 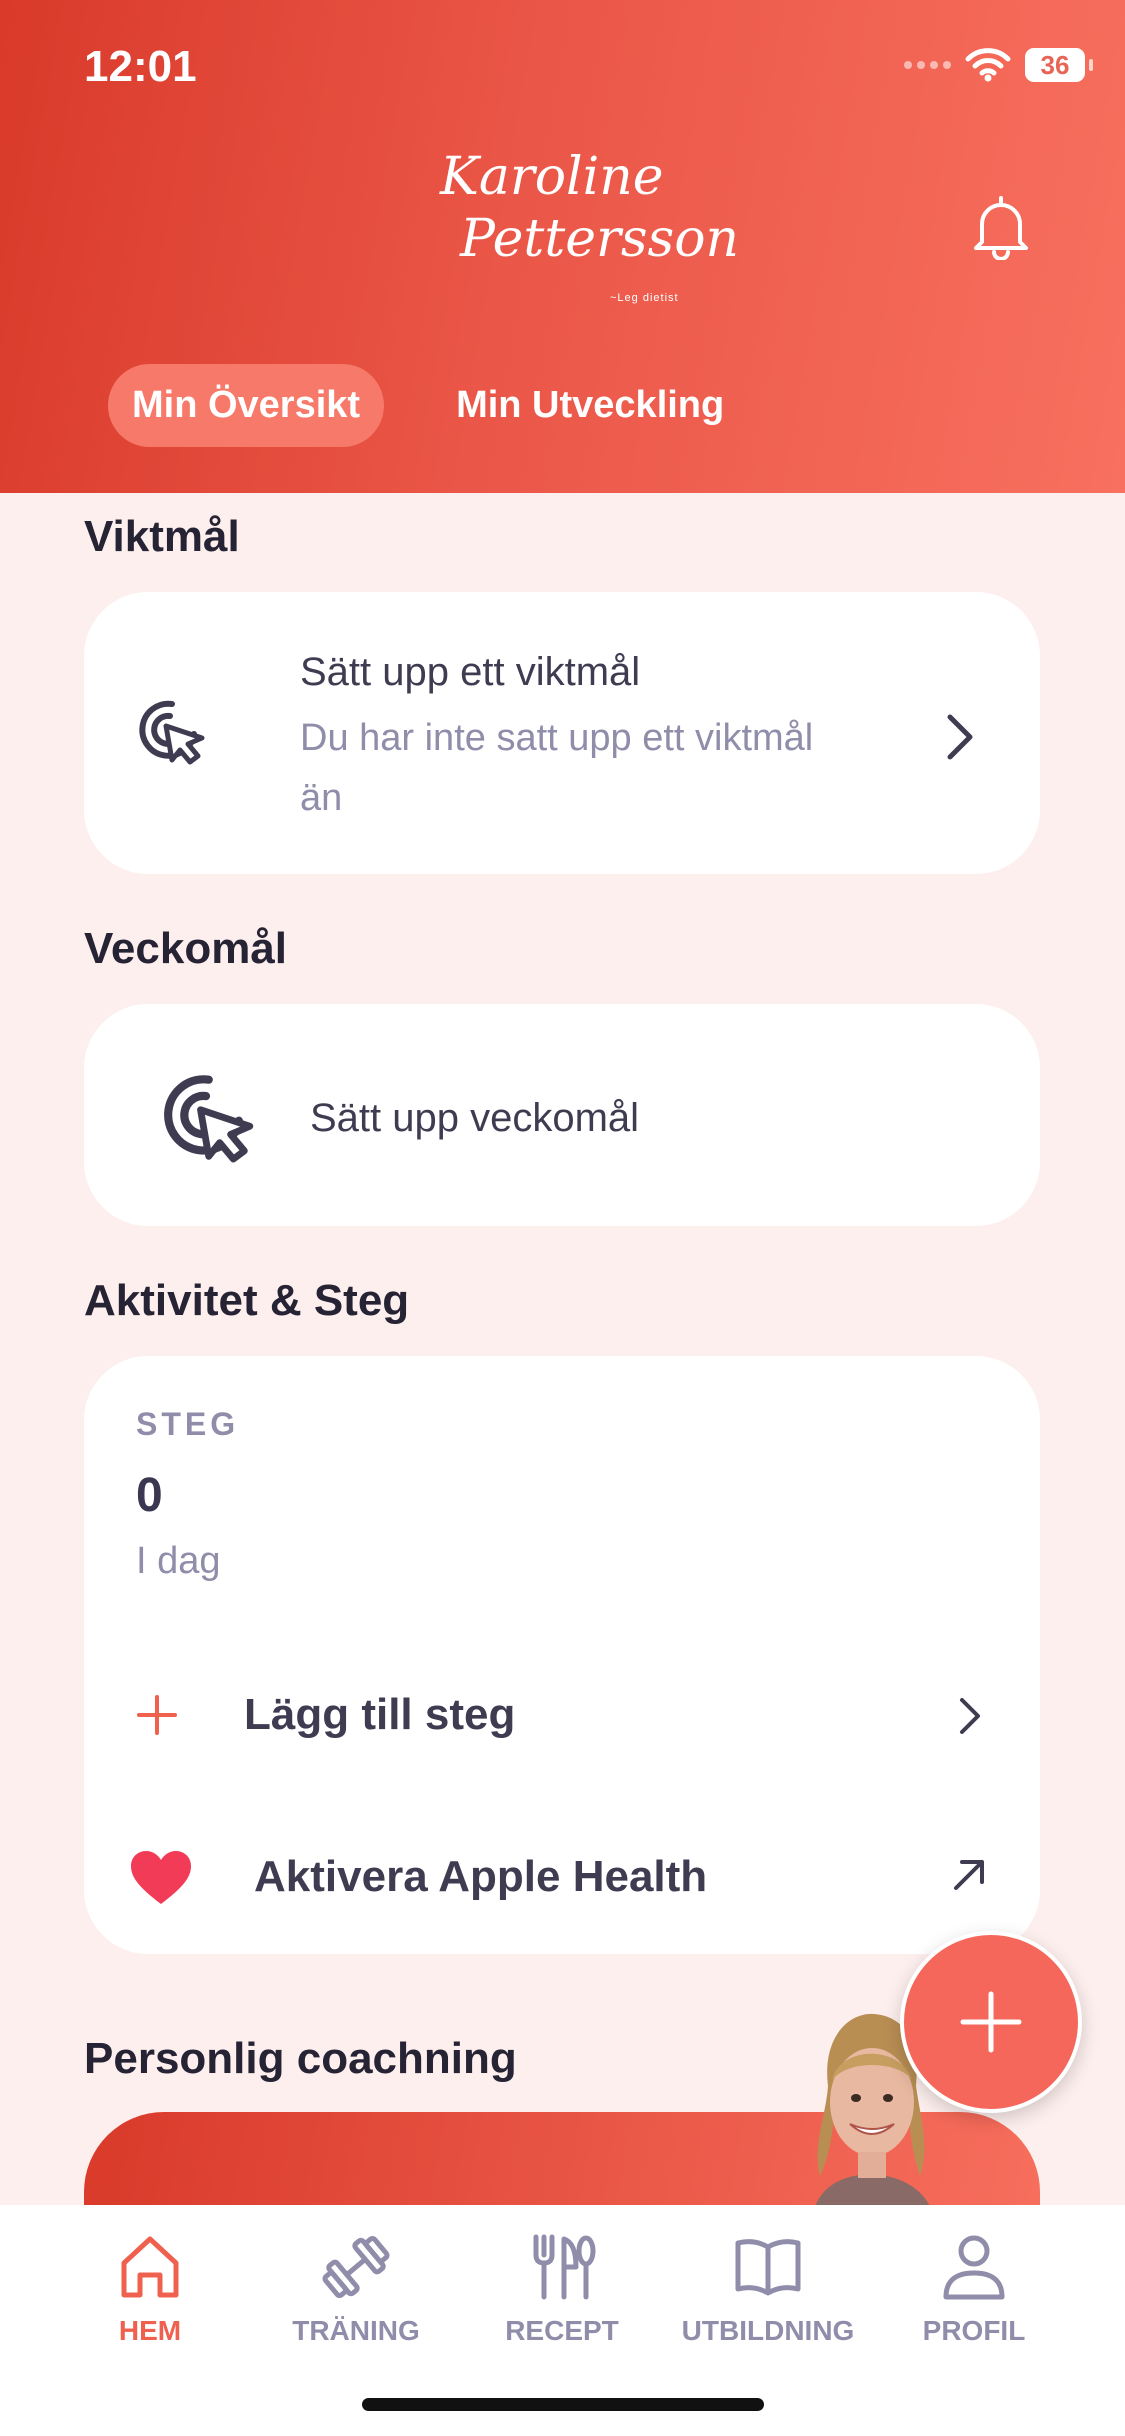 What do you see at coordinates (470, 672) in the screenshot?
I see `weight-goal-title: Sätt upp ett viktmål` at bounding box center [470, 672].